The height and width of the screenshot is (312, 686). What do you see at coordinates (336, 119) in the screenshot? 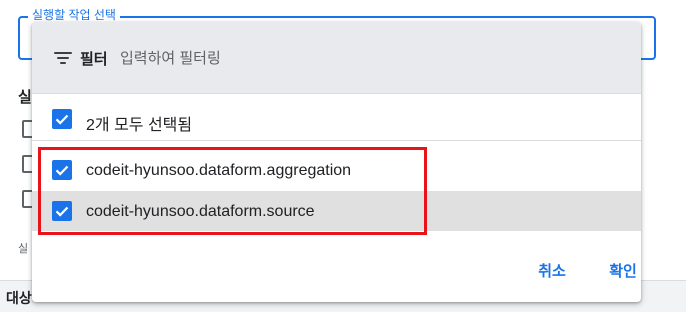
I see `select-all-row: 2개 모두 선택됨` at bounding box center [336, 119].